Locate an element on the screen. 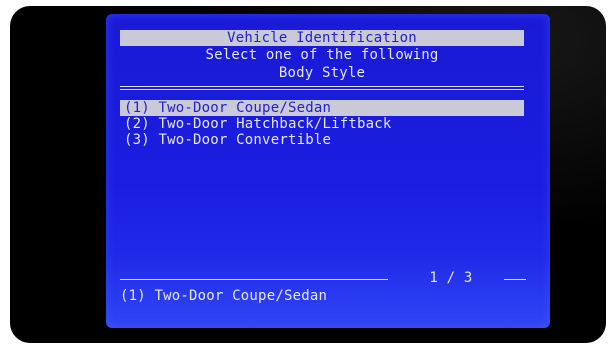 The height and width of the screenshot is (349, 616). page-indicator: 1 / 3 is located at coordinates (451, 278).